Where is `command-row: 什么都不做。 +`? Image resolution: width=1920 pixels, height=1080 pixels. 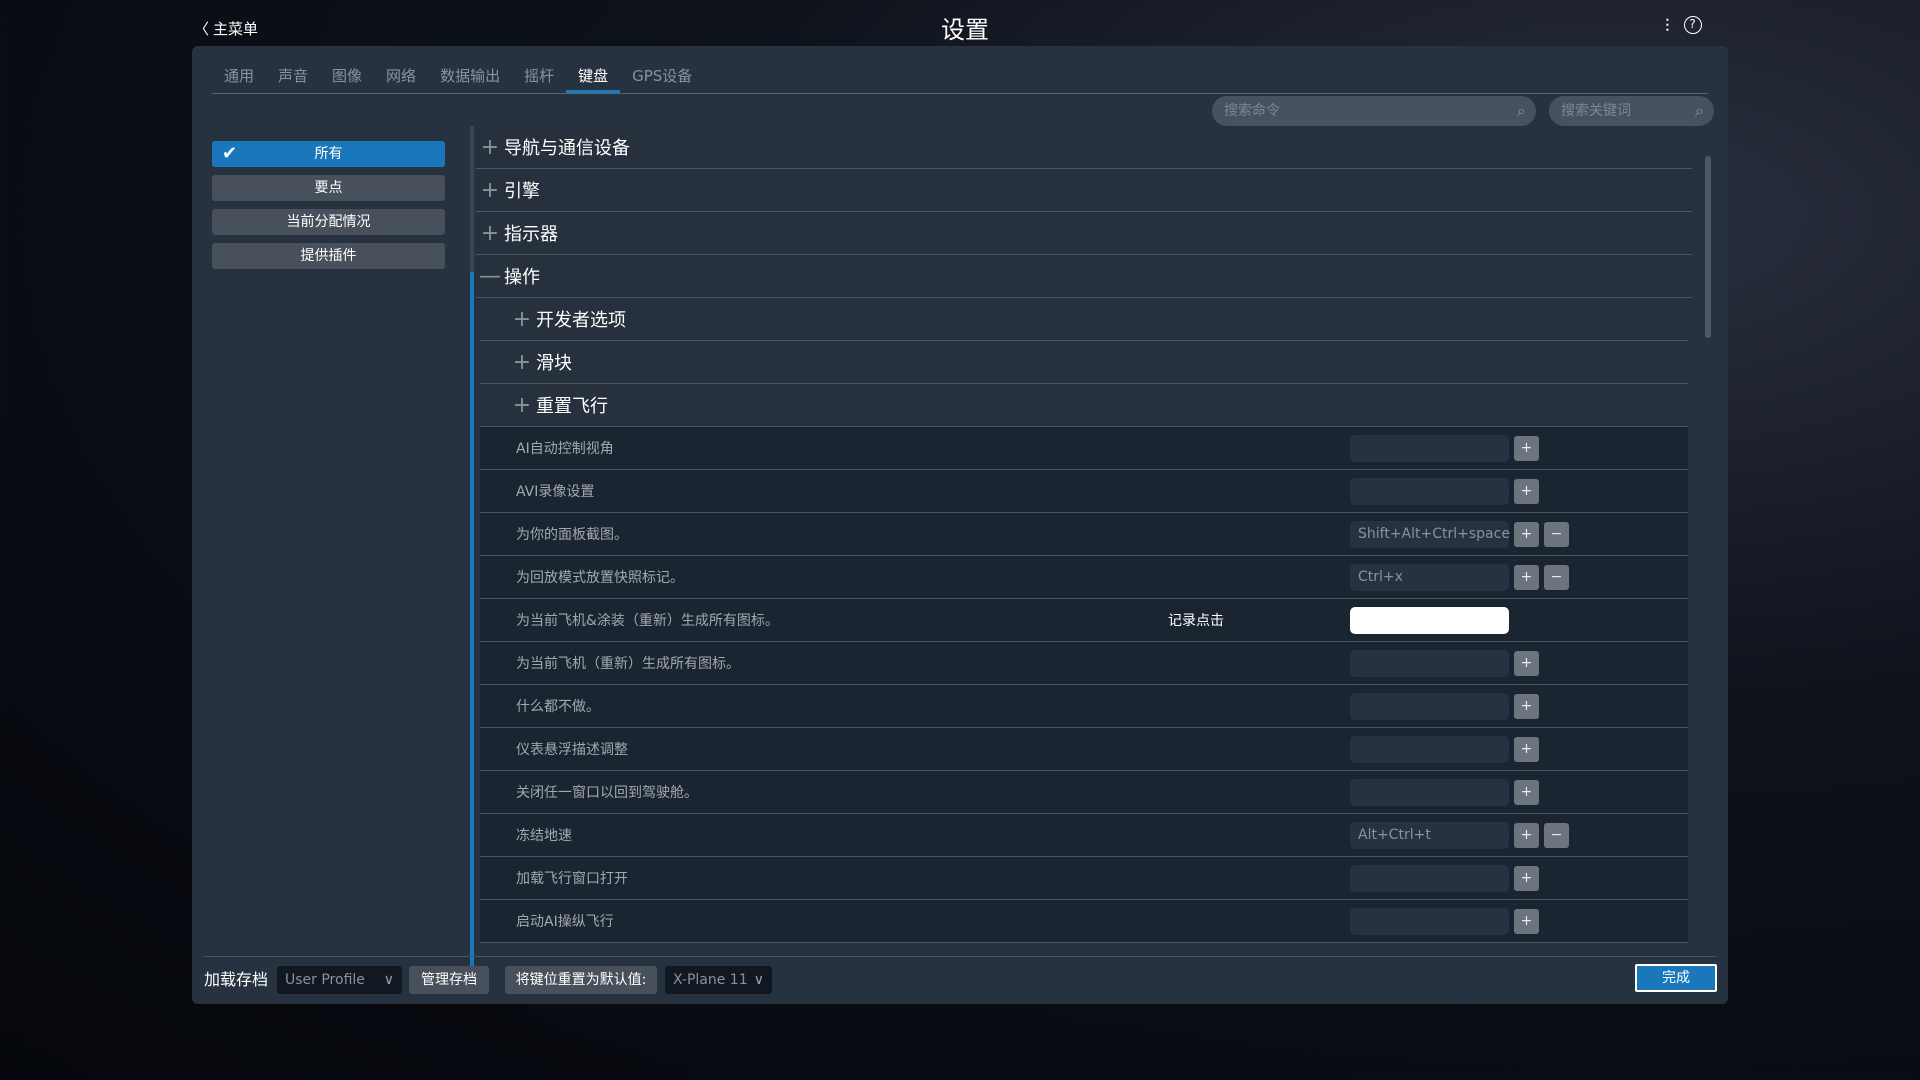
command-row: 什么都不做。 + is located at coordinates (1084, 706).